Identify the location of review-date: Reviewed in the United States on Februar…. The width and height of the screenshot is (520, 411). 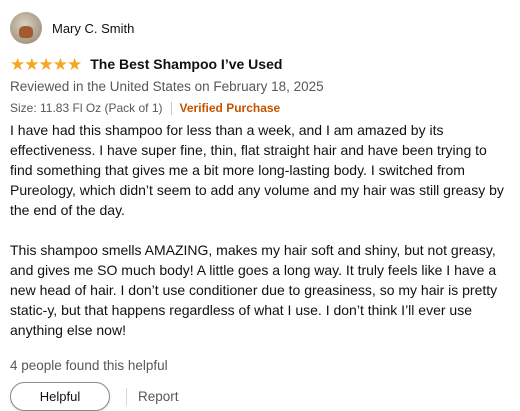
(167, 86).